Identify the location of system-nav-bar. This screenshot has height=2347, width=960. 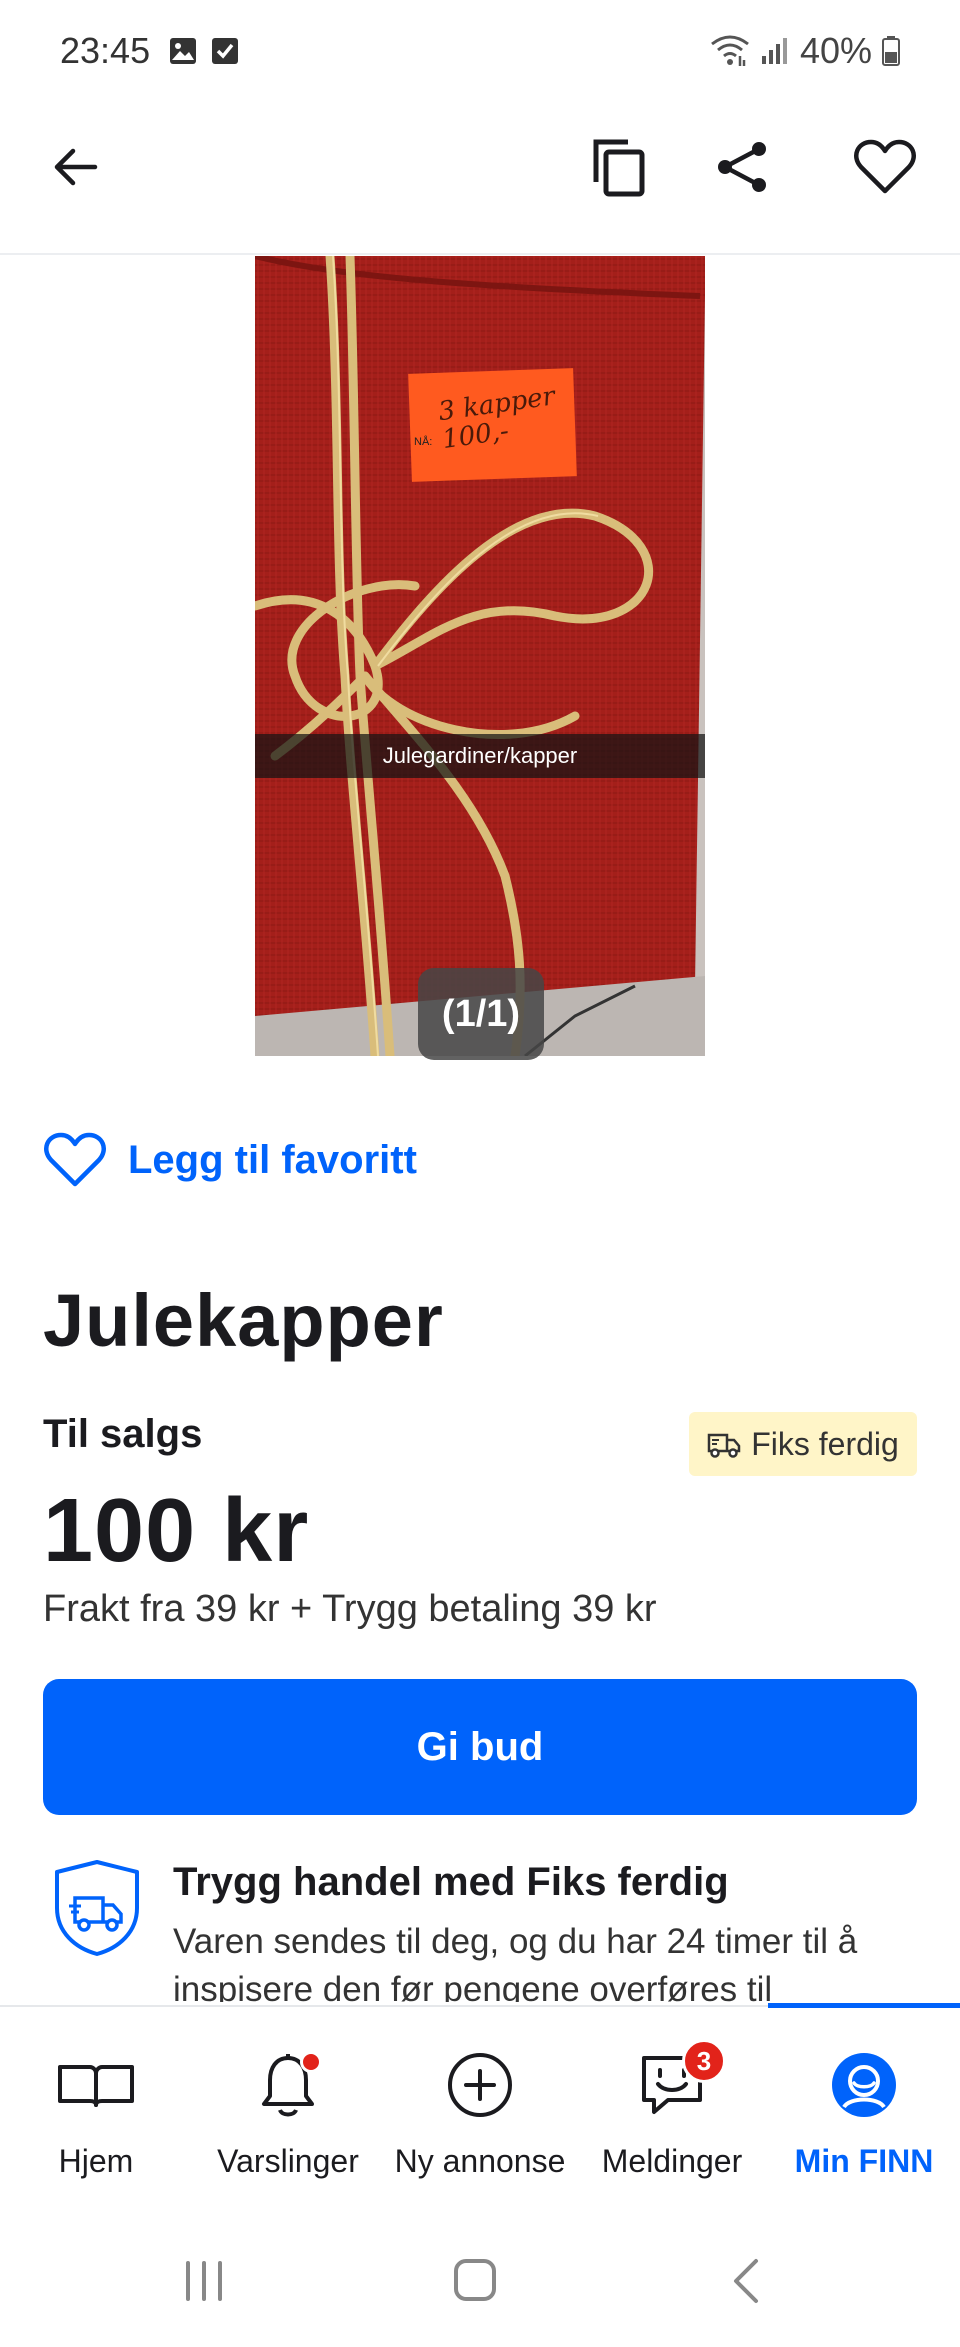
(480, 2281).